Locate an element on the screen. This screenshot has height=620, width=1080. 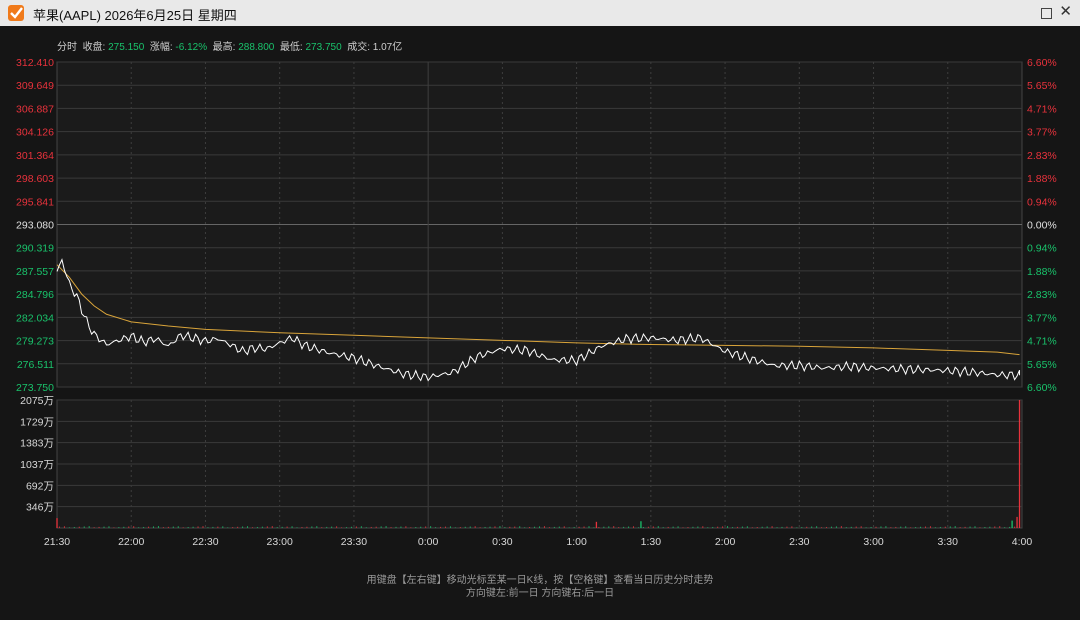
footer-hint-2: 方向键左:前一日 方向键右:后一日 is located at coordinates (540, 593).